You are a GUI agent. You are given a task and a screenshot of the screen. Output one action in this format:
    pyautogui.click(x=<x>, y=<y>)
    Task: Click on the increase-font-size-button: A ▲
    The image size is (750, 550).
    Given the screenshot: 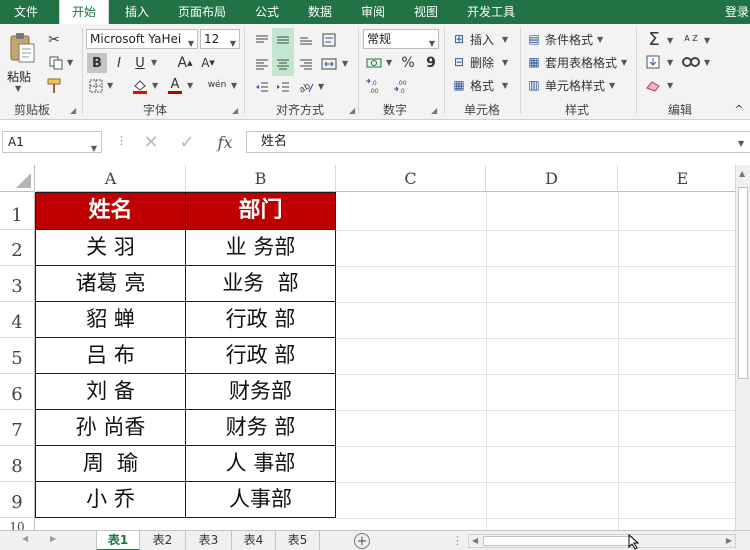 What is the action you would take?
    pyautogui.click(x=185, y=63)
    